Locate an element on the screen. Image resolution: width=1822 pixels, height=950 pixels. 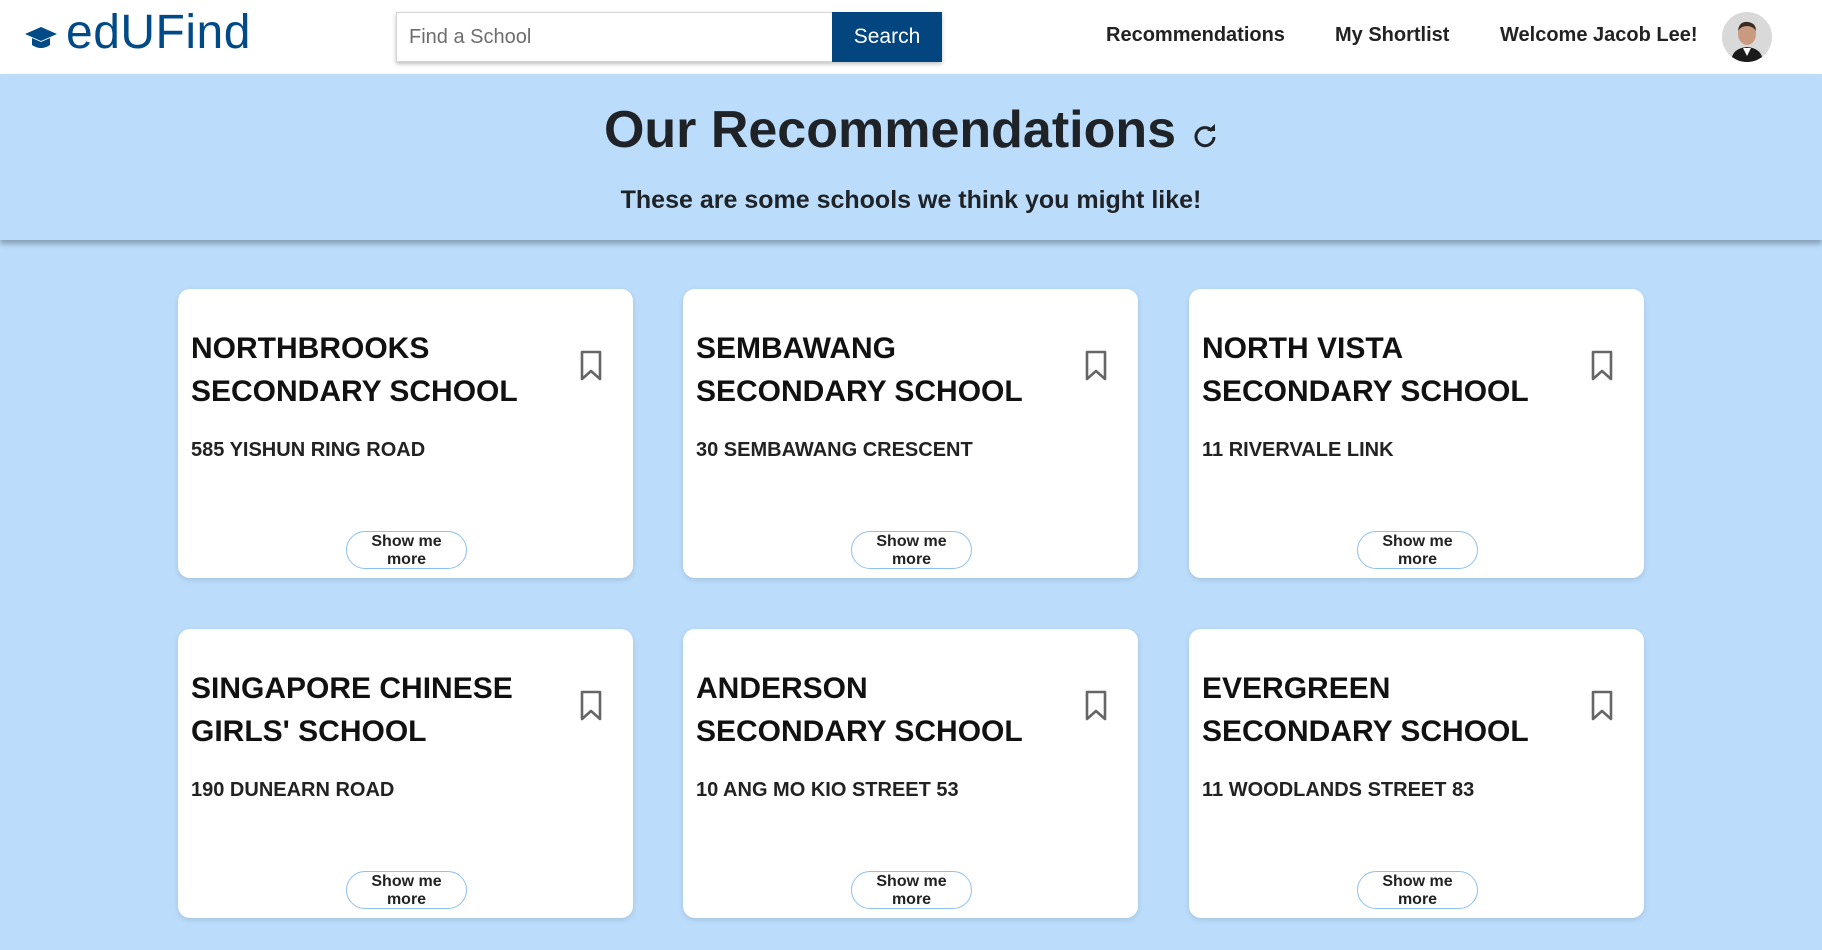
school-name: NORTHBROOKS SECONDARY SCHOOL is located at coordinates (354, 370).